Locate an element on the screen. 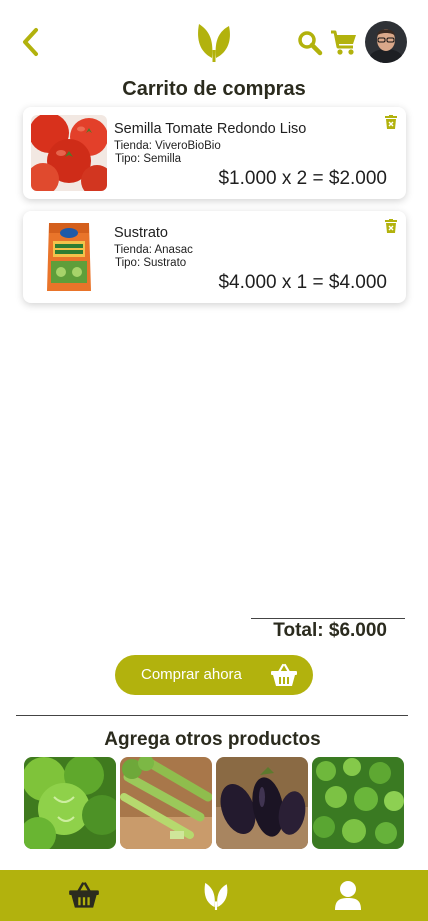 Image resolution: width=428 pixels, height=921 pixels. header is located at coordinates (214, 40).